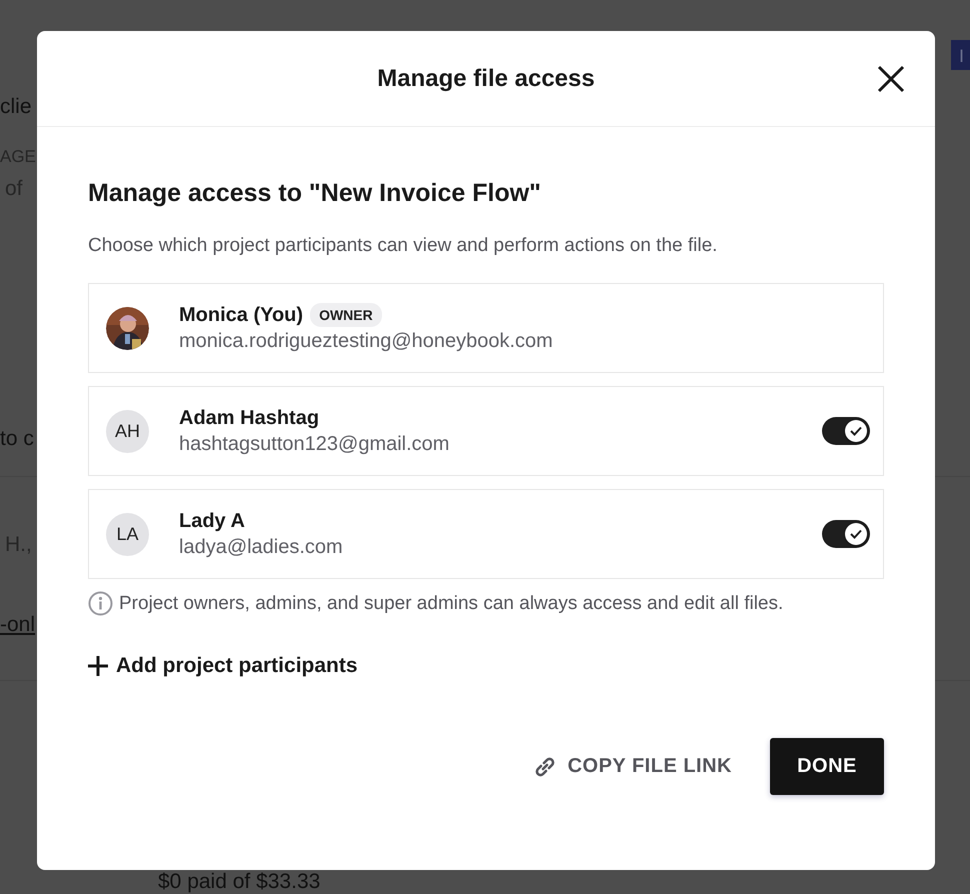 Image resolution: width=970 pixels, height=894 pixels. Describe the element at coordinates (545, 767) in the screenshot. I see `link-icon` at that location.